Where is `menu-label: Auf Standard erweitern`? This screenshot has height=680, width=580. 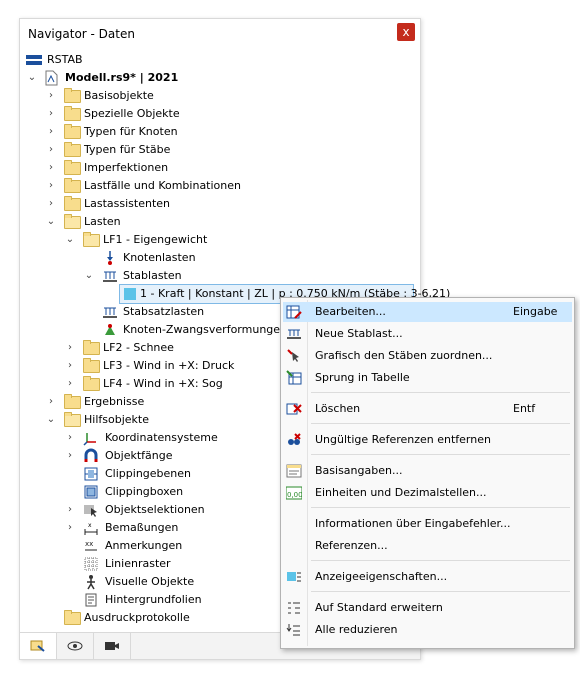 menu-label: Auf Standard erweitern is located at coordinates (379, 607).